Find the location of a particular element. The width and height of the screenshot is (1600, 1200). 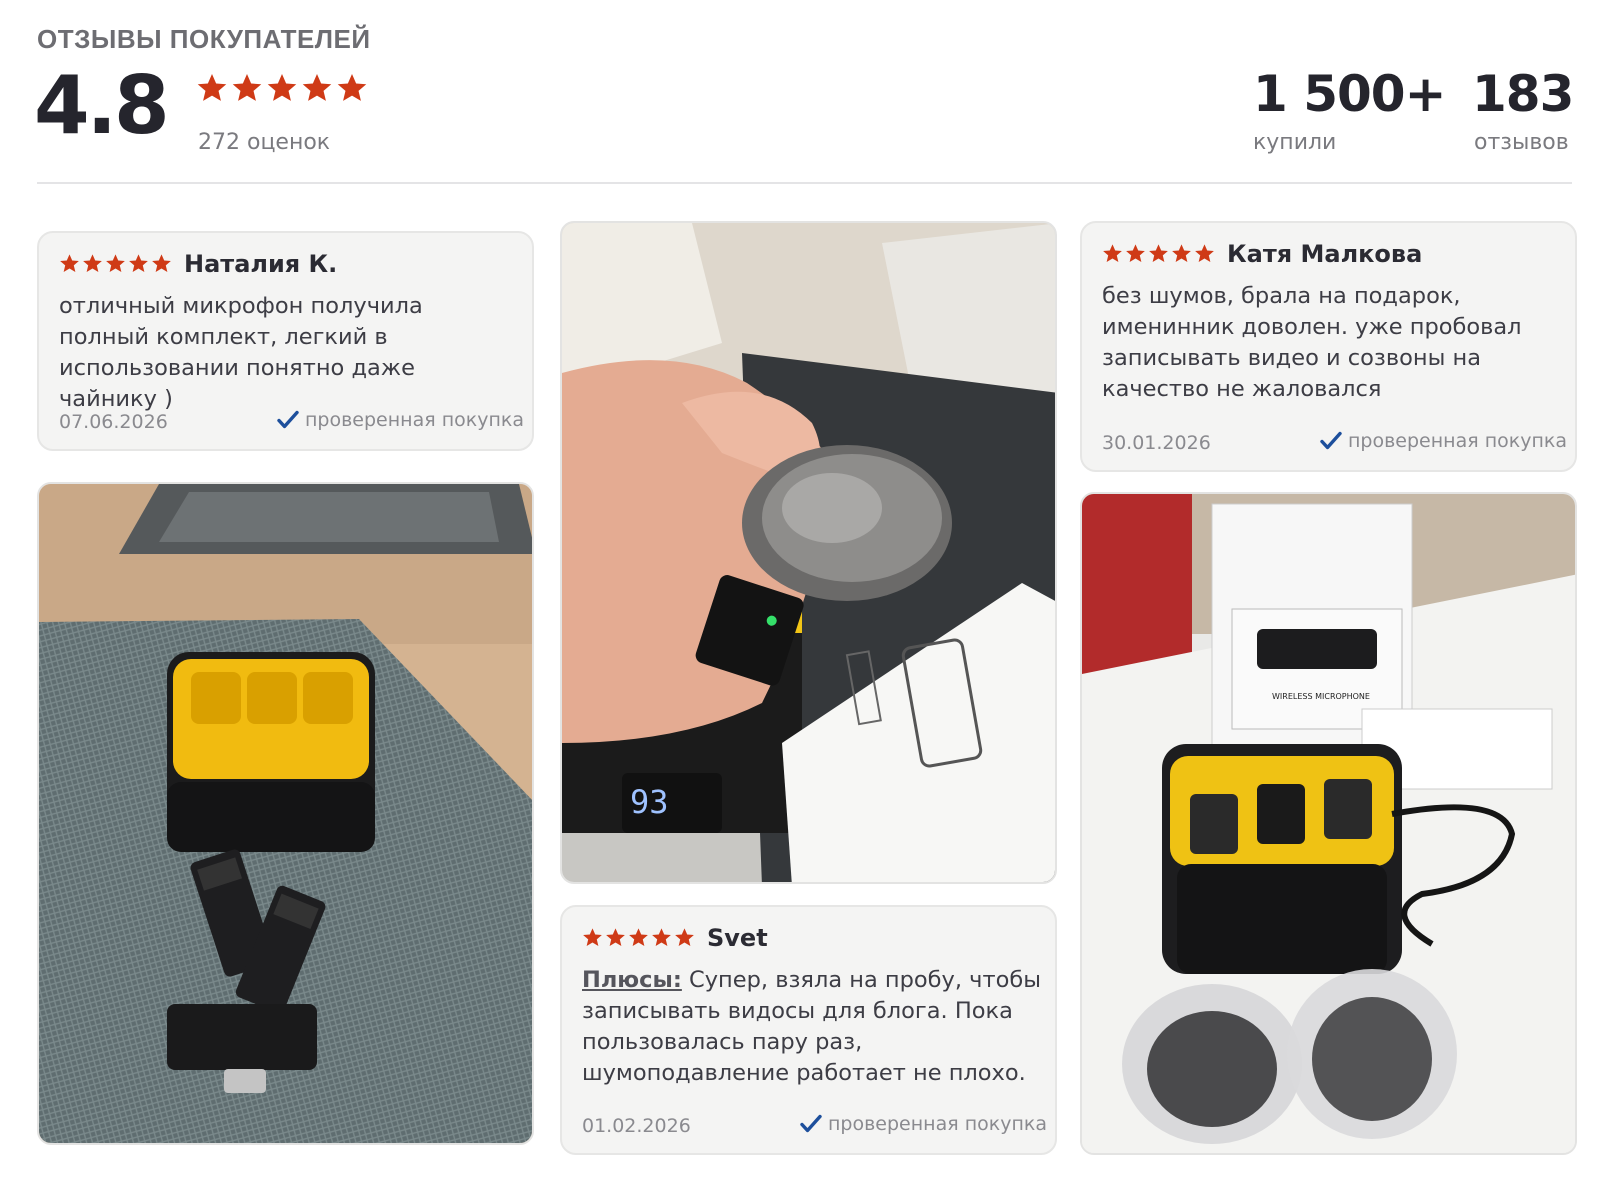

reviews-value: 183 is located at coordinates (1523, 94).